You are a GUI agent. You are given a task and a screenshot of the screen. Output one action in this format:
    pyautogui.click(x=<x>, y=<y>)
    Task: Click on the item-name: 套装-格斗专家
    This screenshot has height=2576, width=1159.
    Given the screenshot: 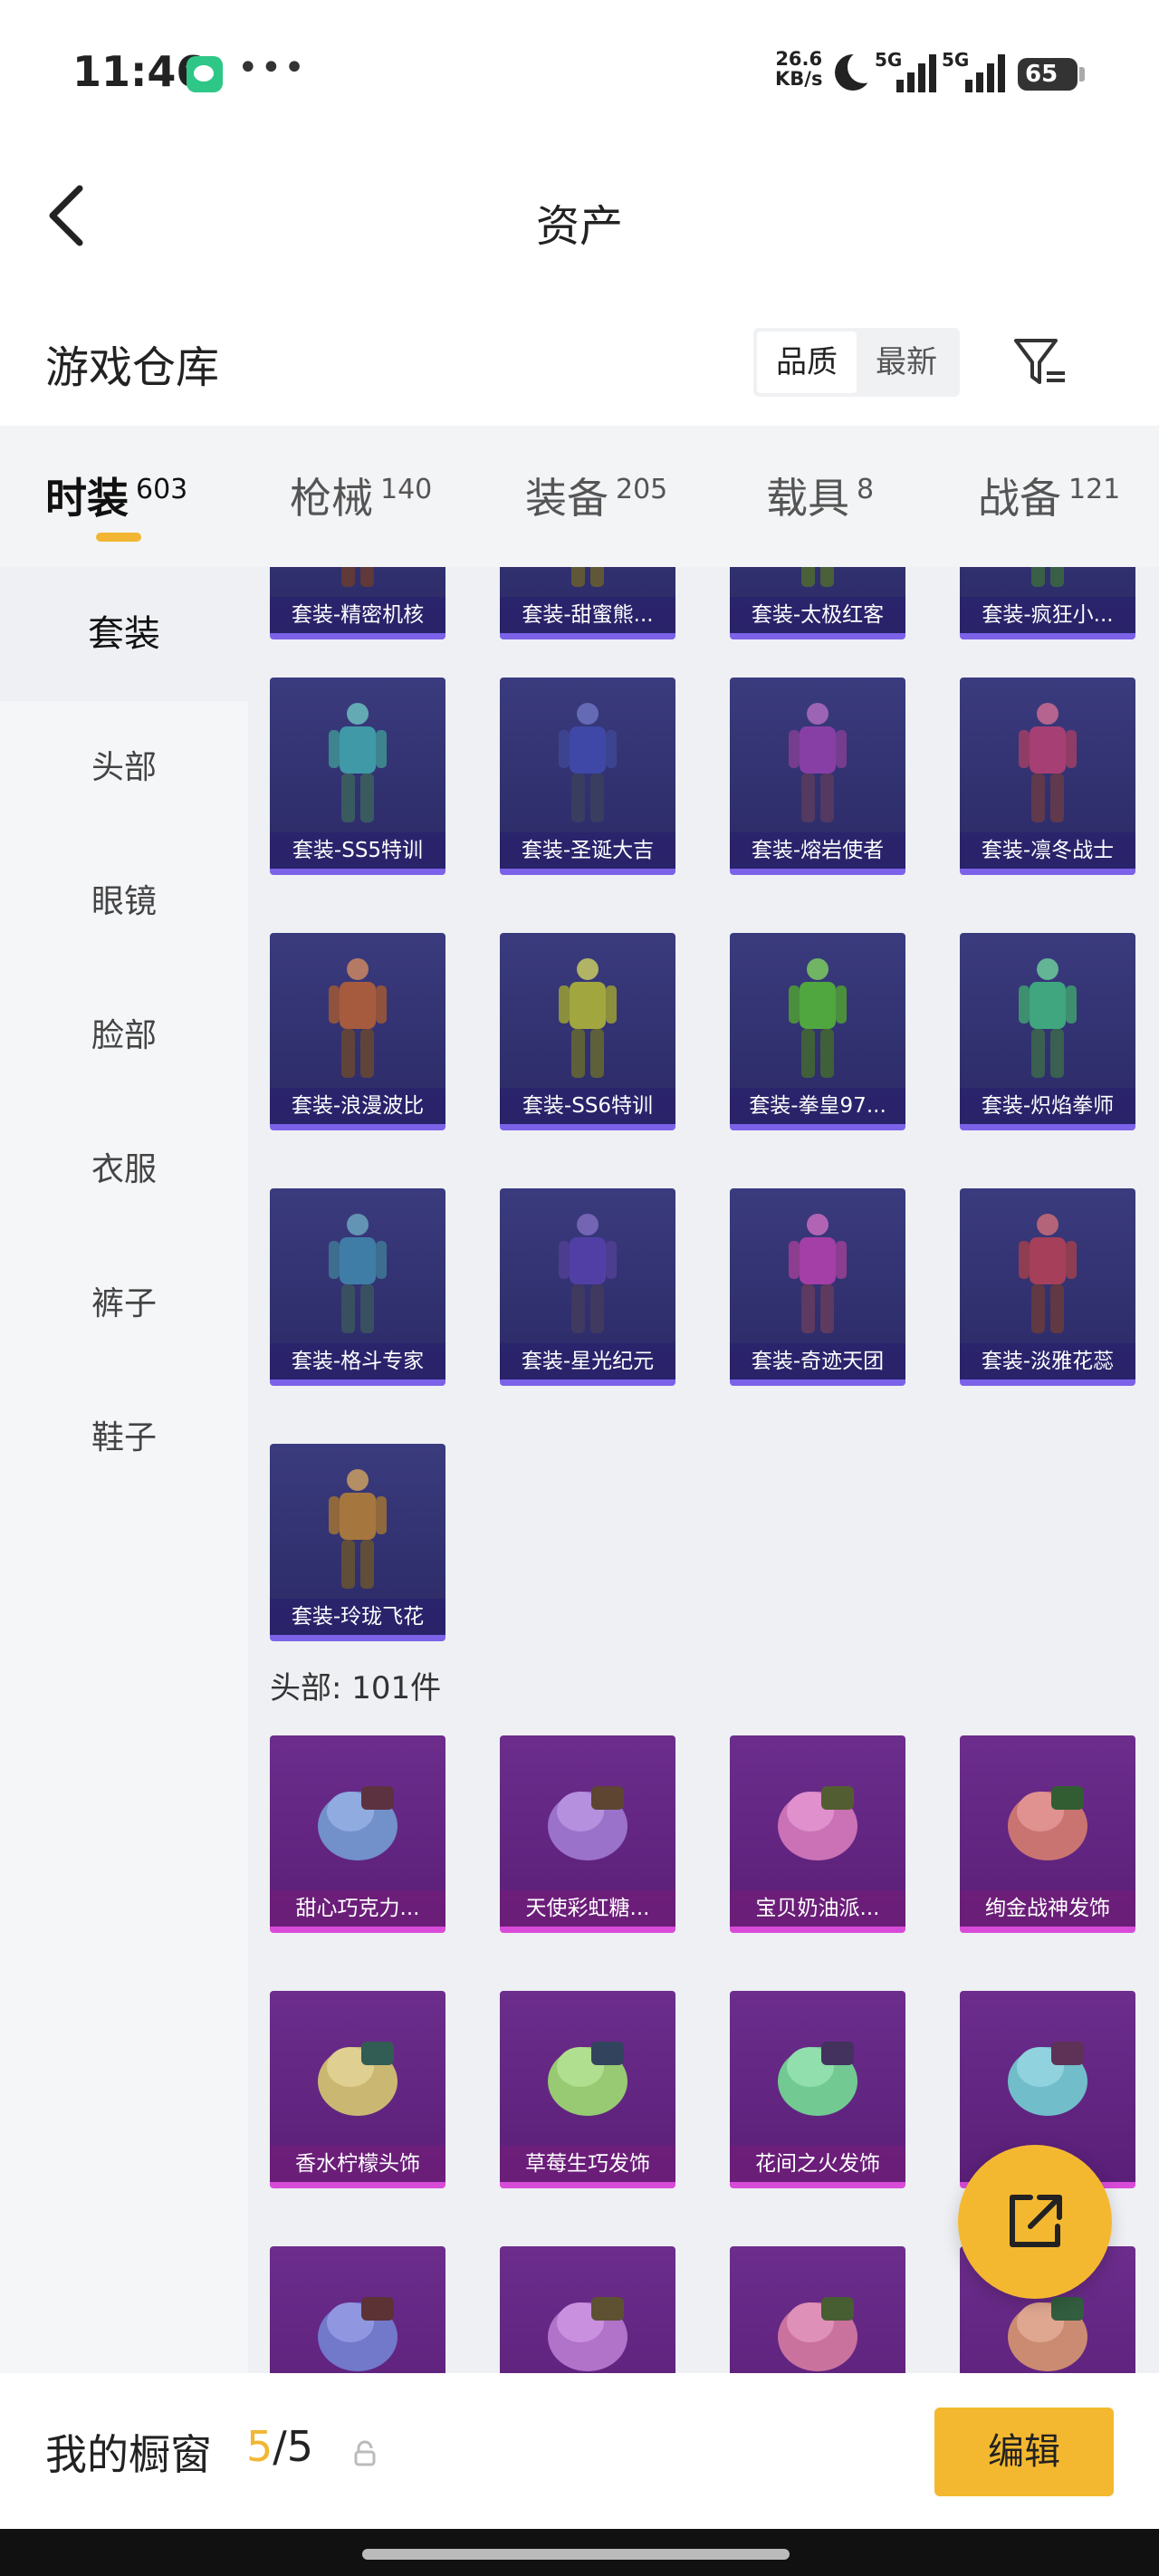 What is the action you would take?
    pyautogui.click(x=358, y=1361)
    